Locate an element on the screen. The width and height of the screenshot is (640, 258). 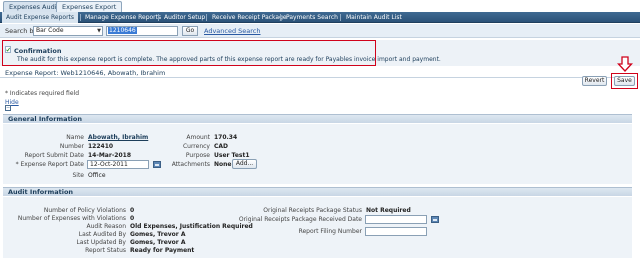
original-receipts-date-label: Original Receipts Package Received Date is located at coordinates (300, 219).